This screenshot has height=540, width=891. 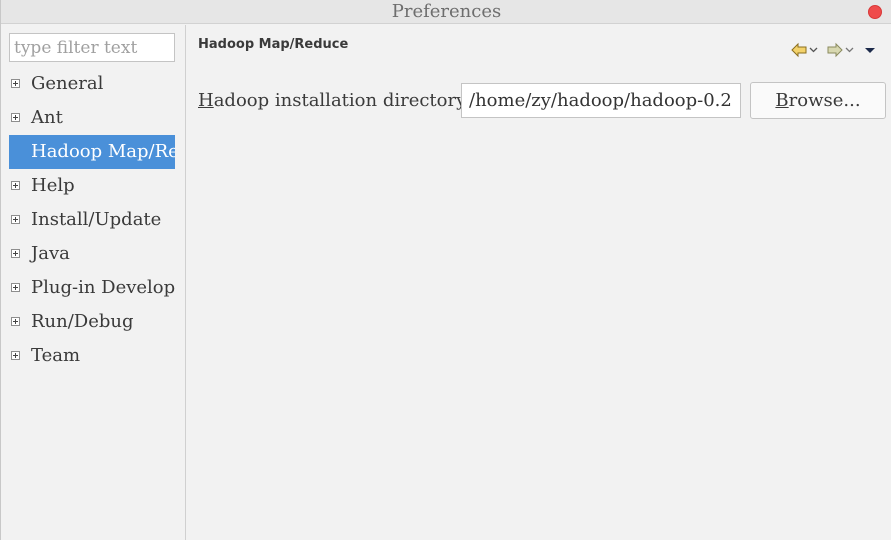 What do you see at coordinates (50, 253) in the screenshot?
I see `tree-item-label: Java` at bounding box center [50, 253].